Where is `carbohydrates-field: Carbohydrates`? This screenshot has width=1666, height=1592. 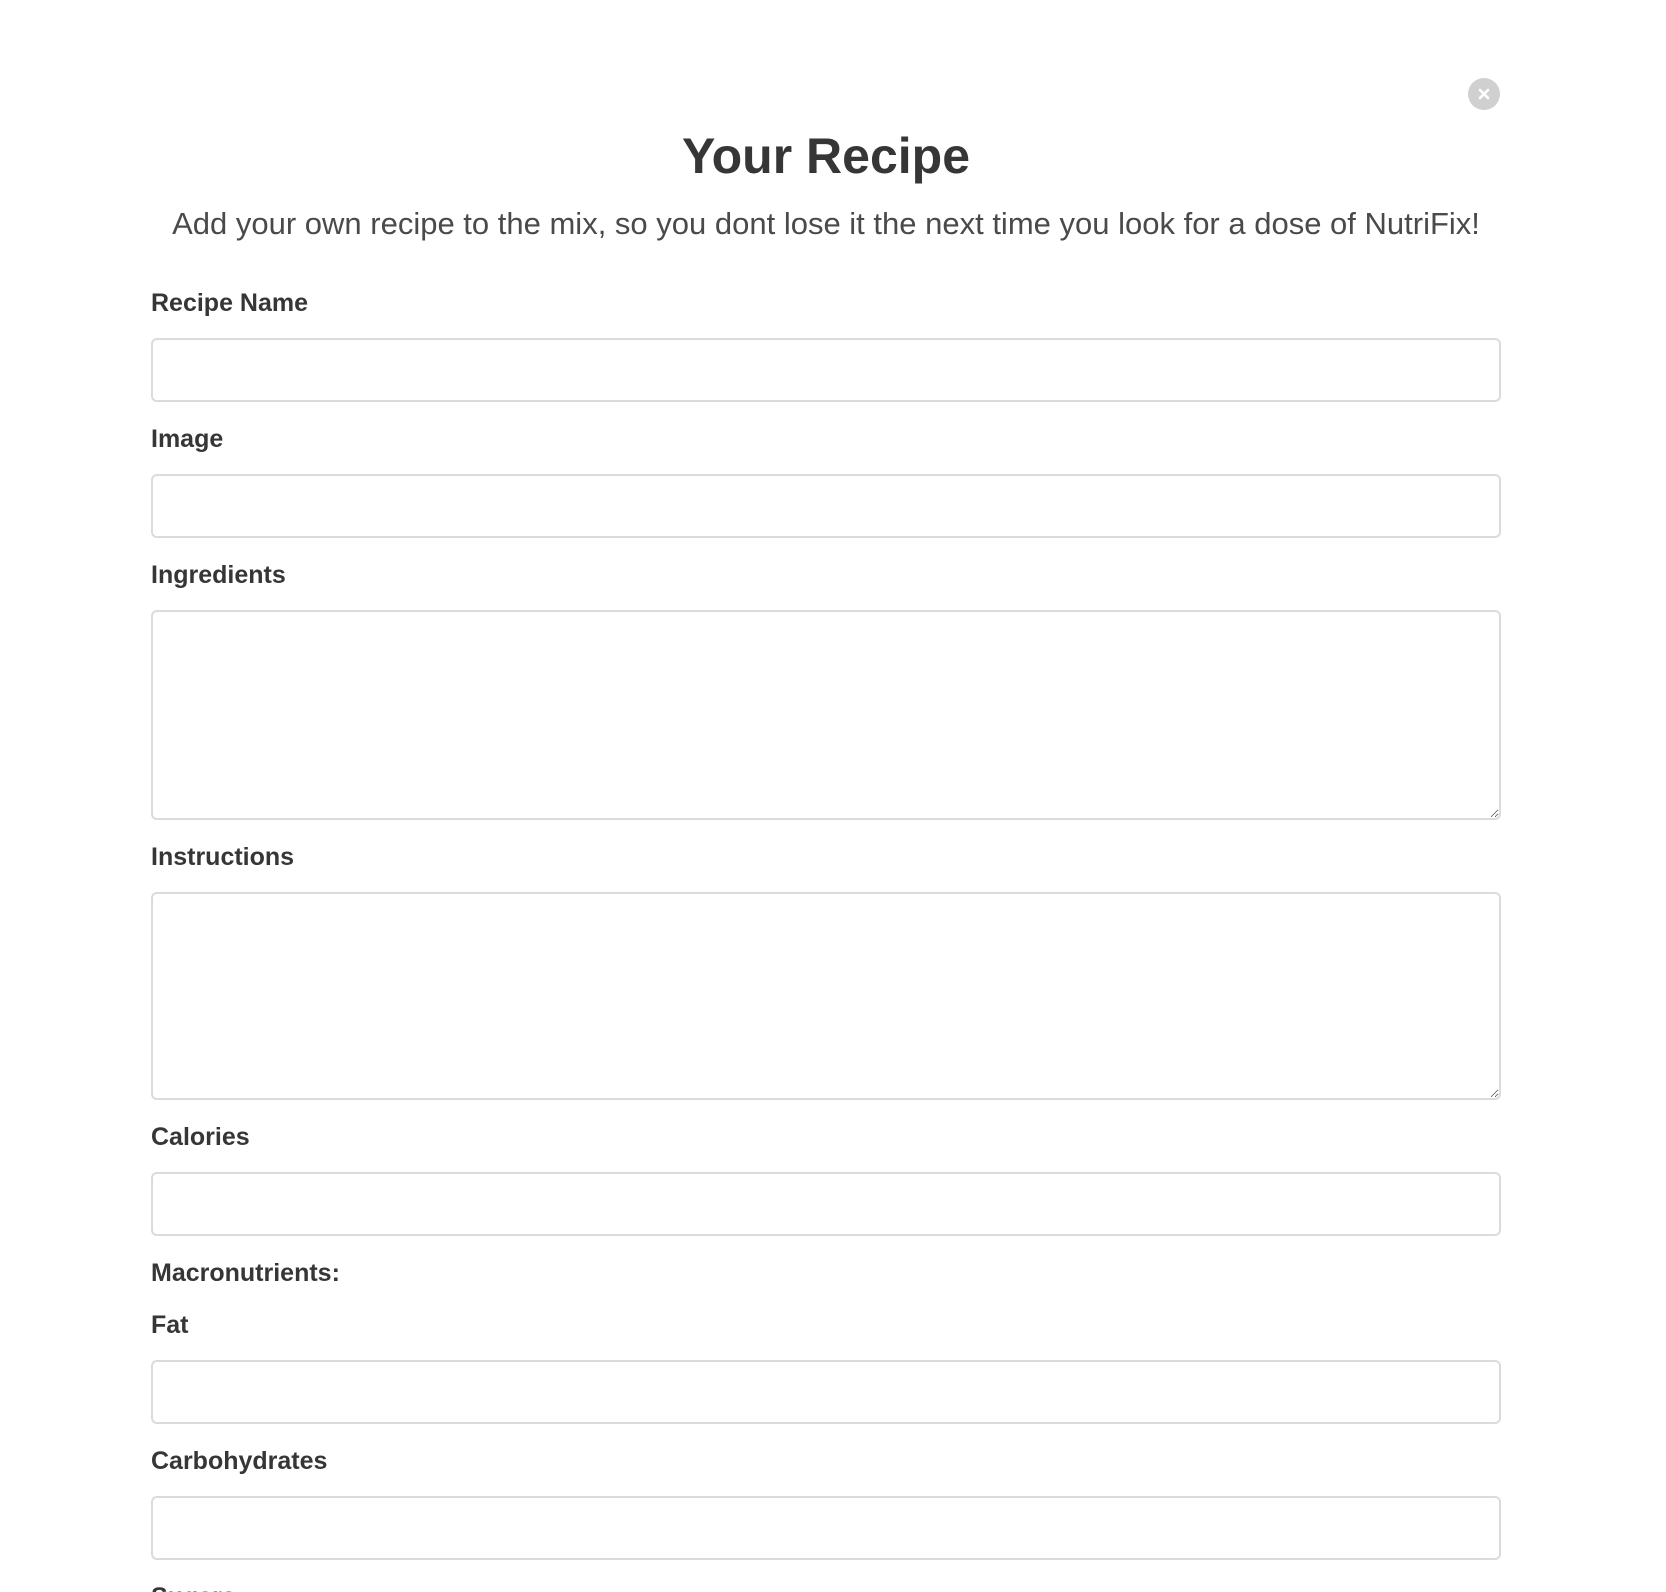 carbohydrates-field: Carbohydrates is located at coordinates (826, 1503).